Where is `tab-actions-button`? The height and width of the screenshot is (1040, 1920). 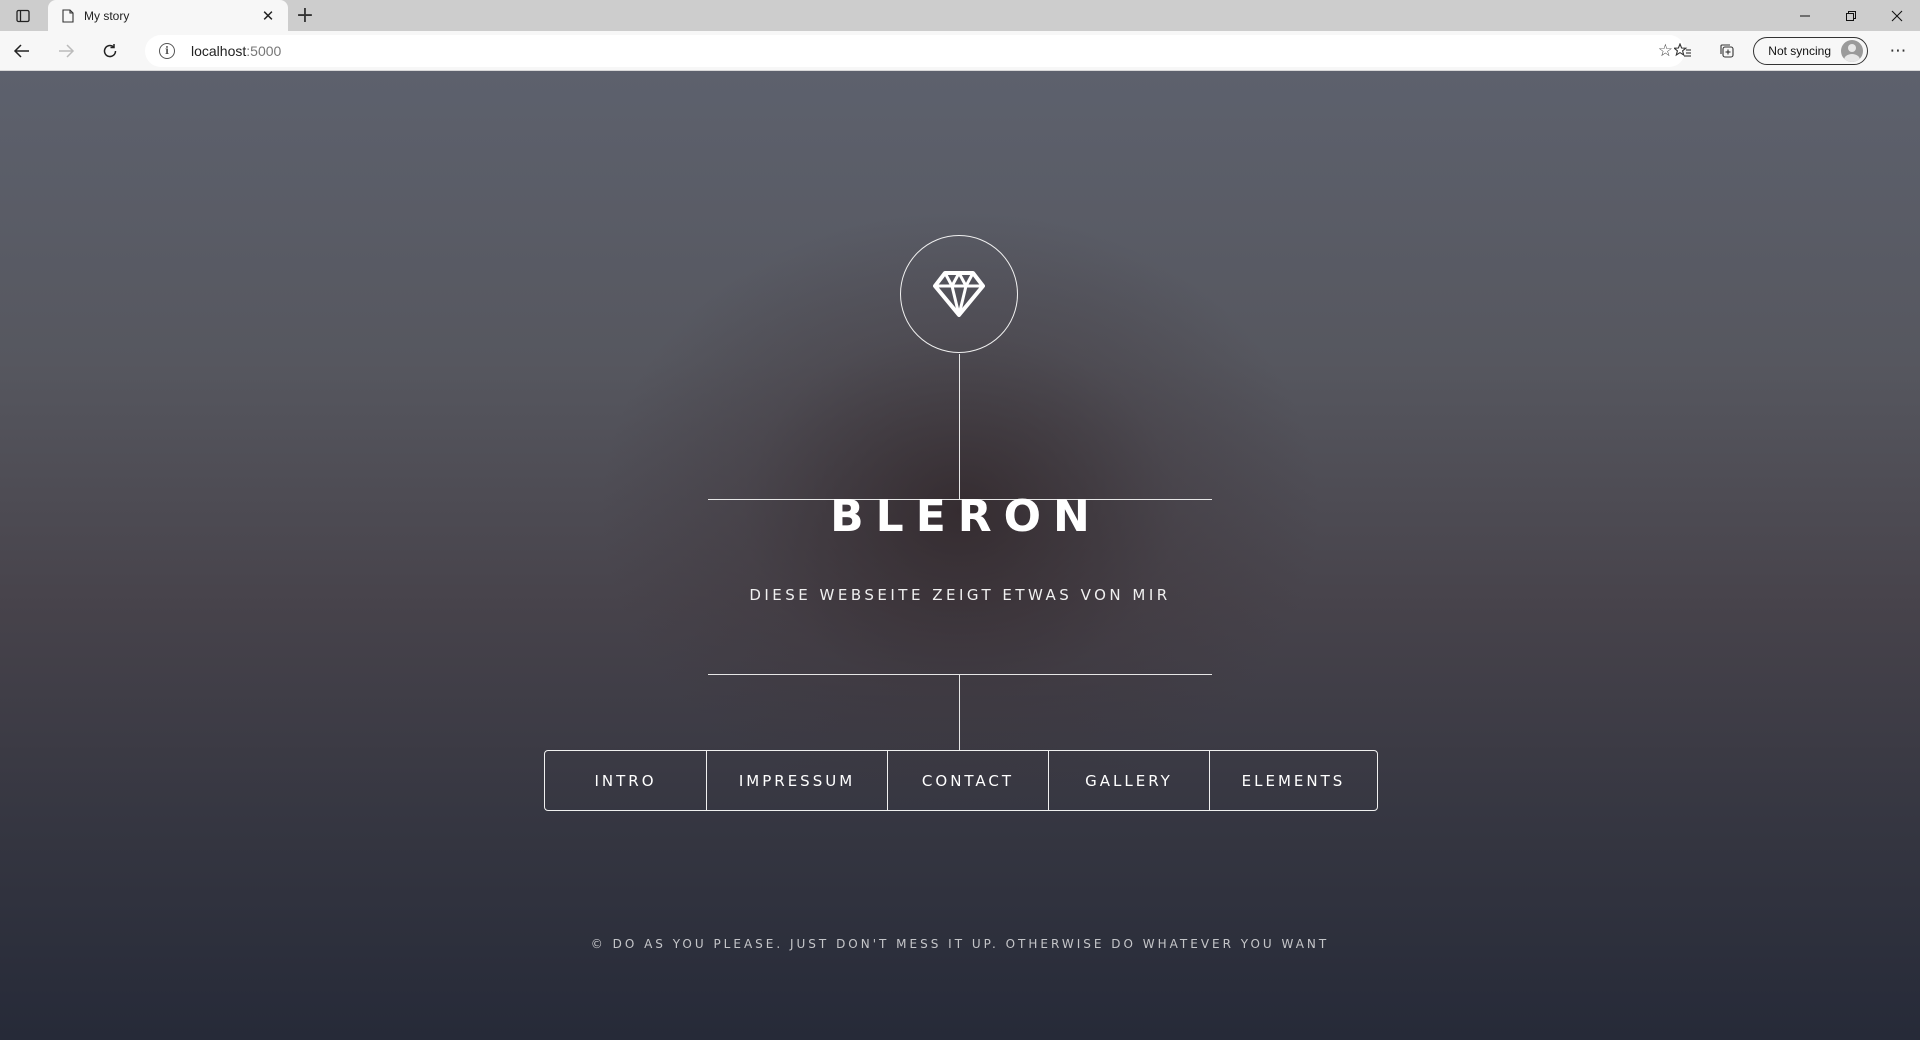
tab-actions-button is located at coordinates (23, 15).